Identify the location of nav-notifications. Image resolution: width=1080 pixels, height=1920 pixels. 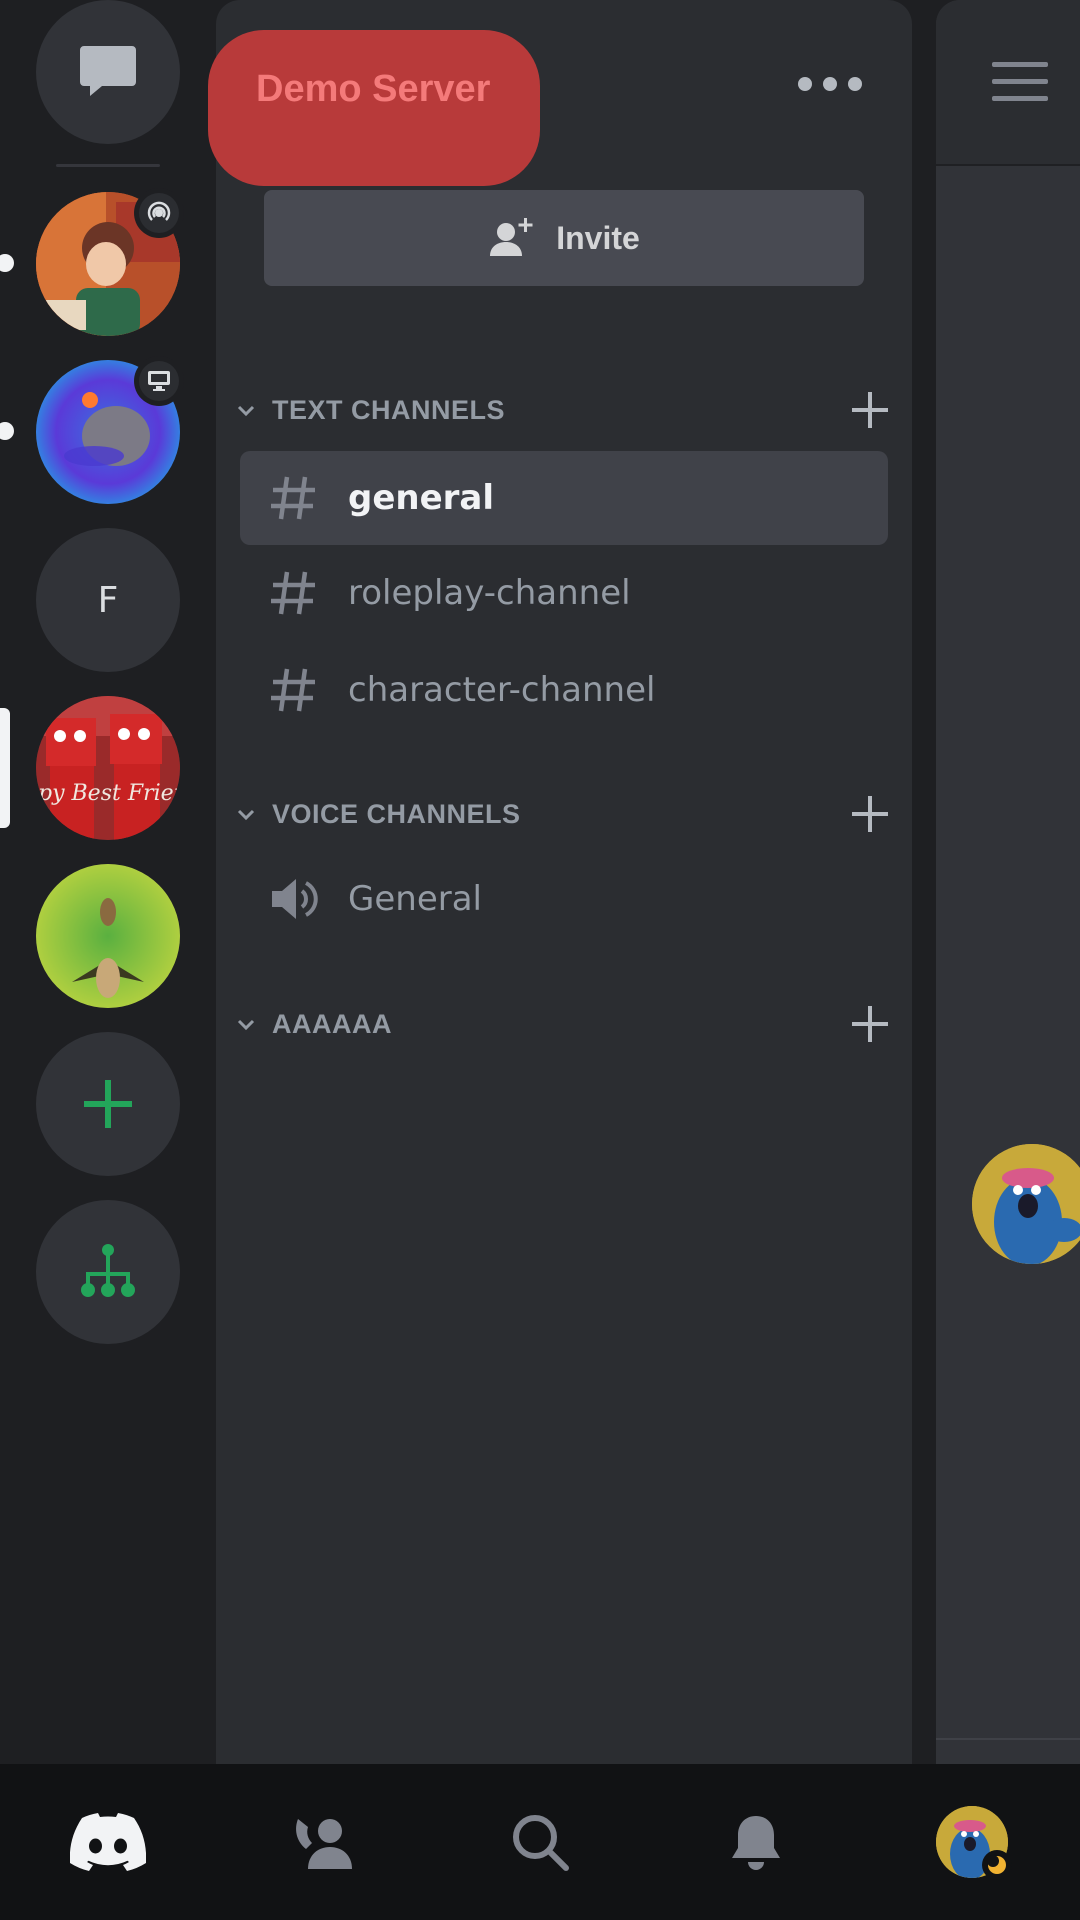
(756, 1842).